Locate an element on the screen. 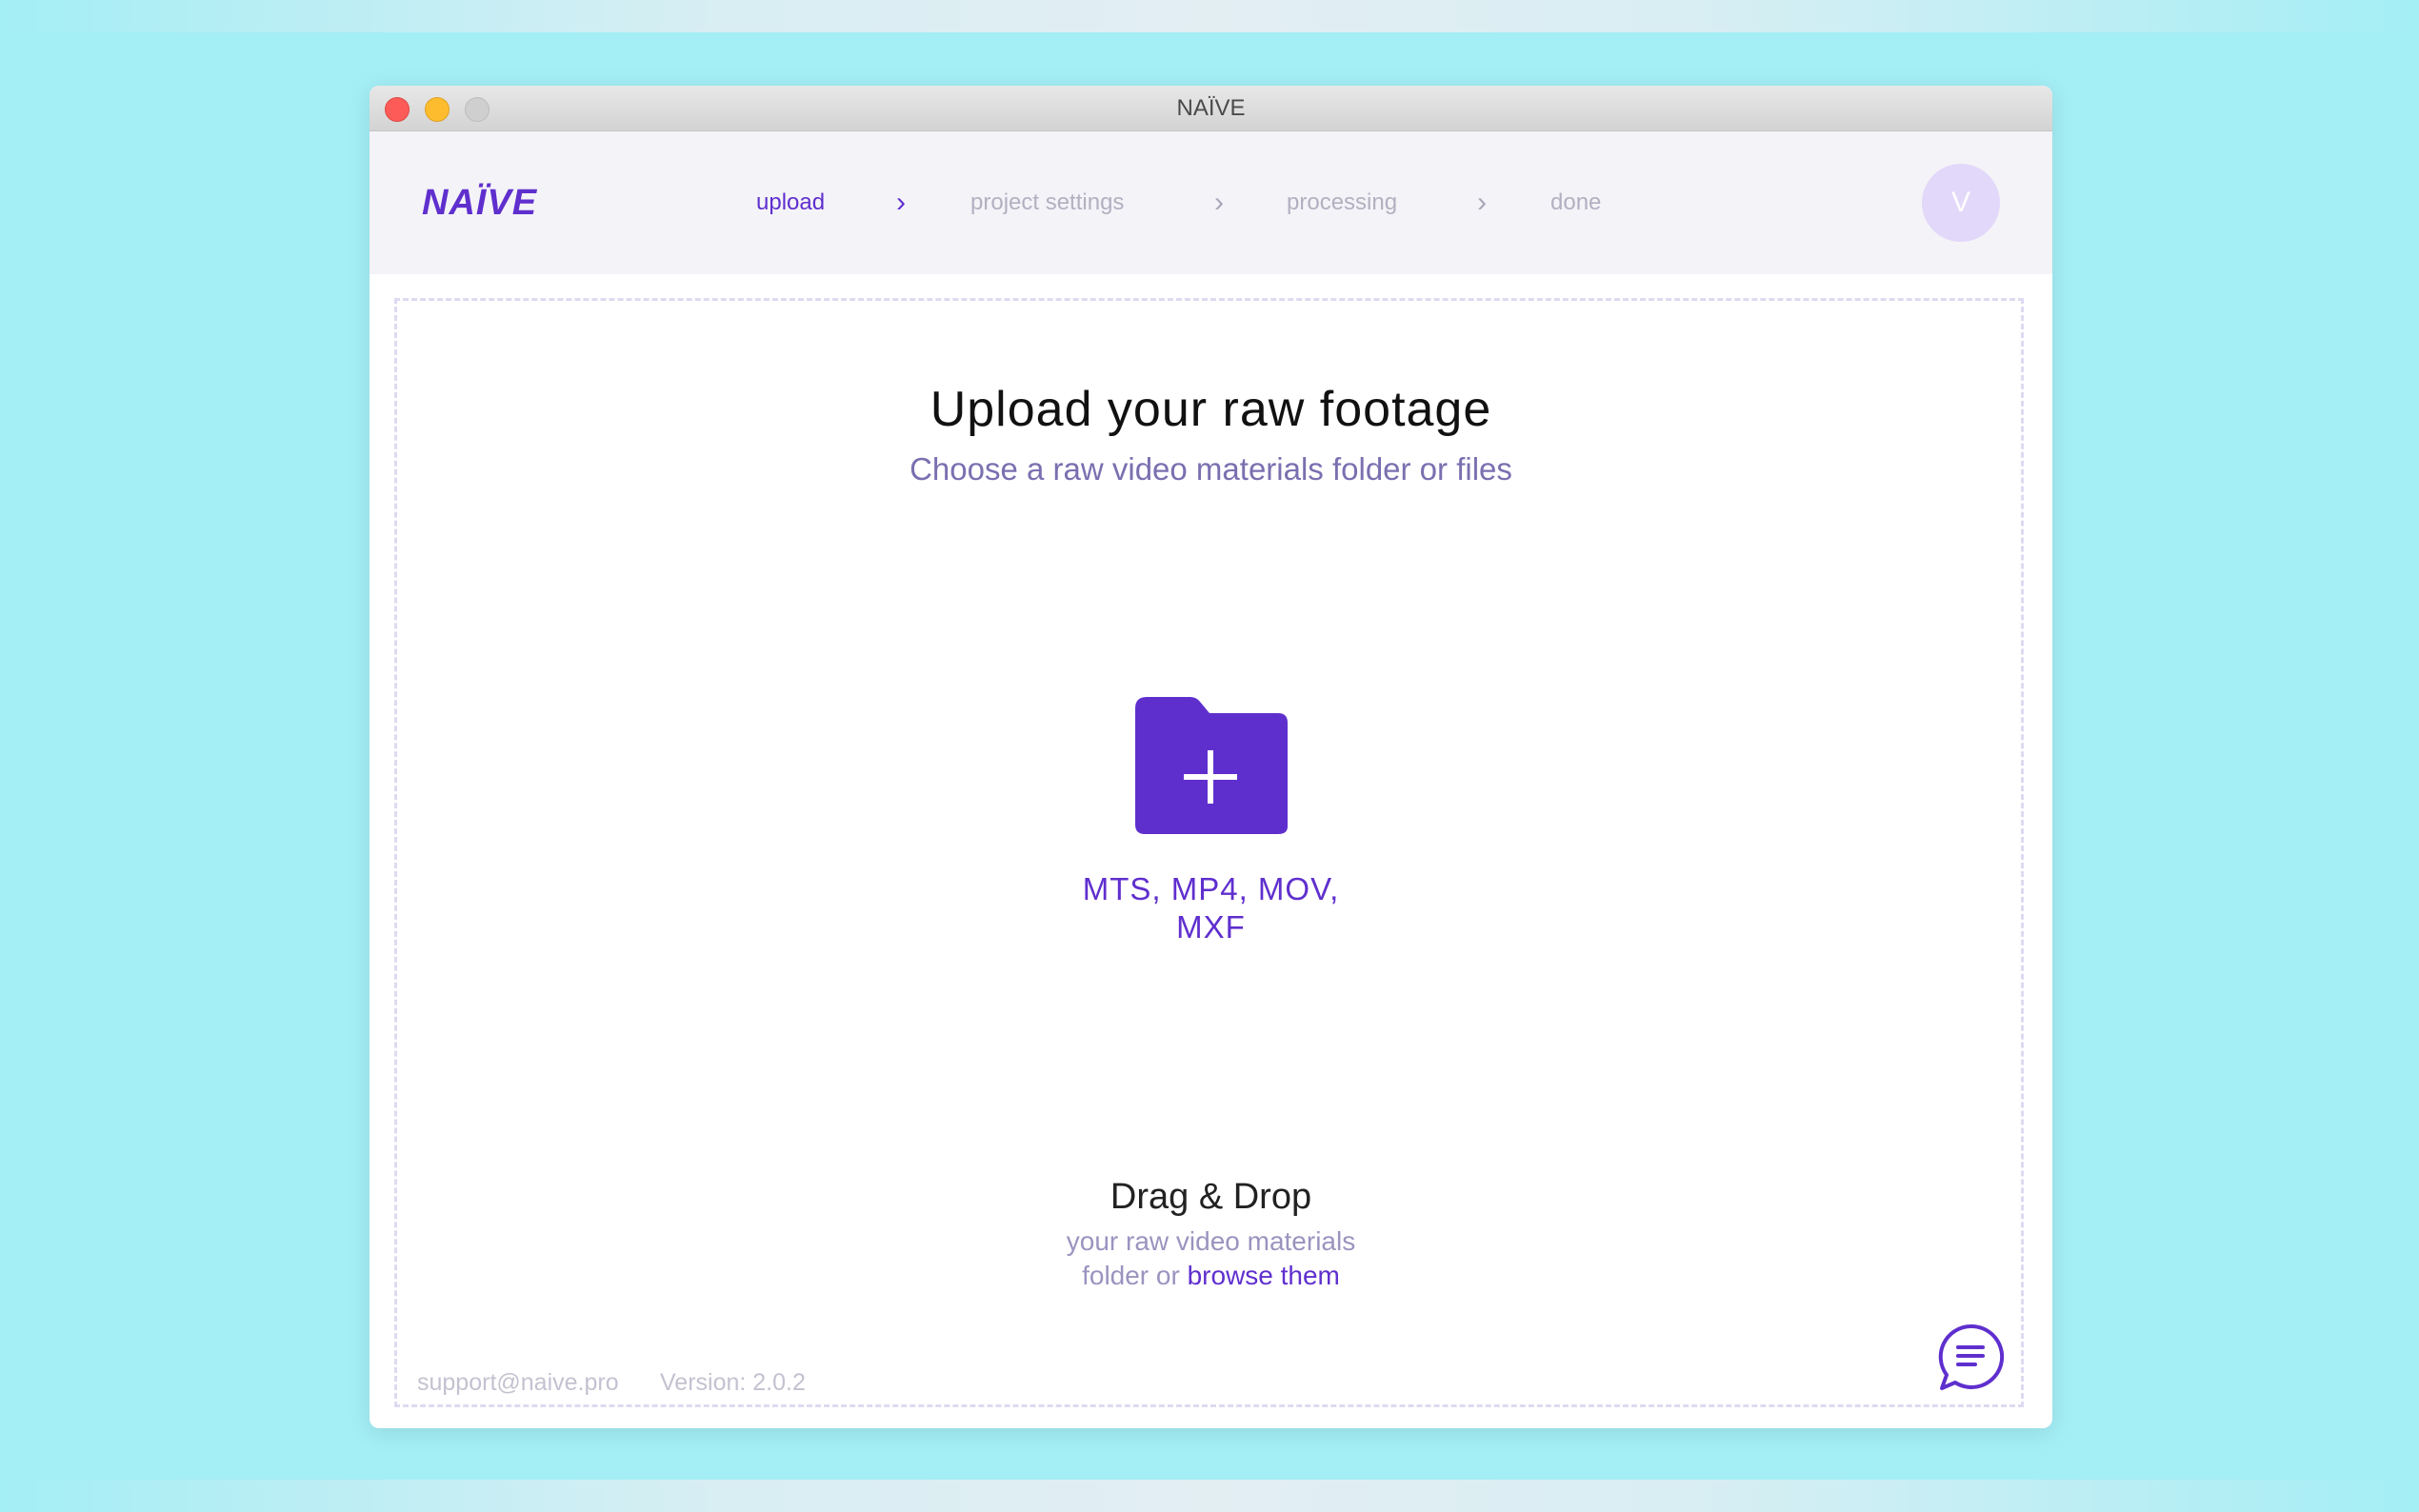  drag-drop-line-2: folder or browse them is located at coordinates (1211, 1276).